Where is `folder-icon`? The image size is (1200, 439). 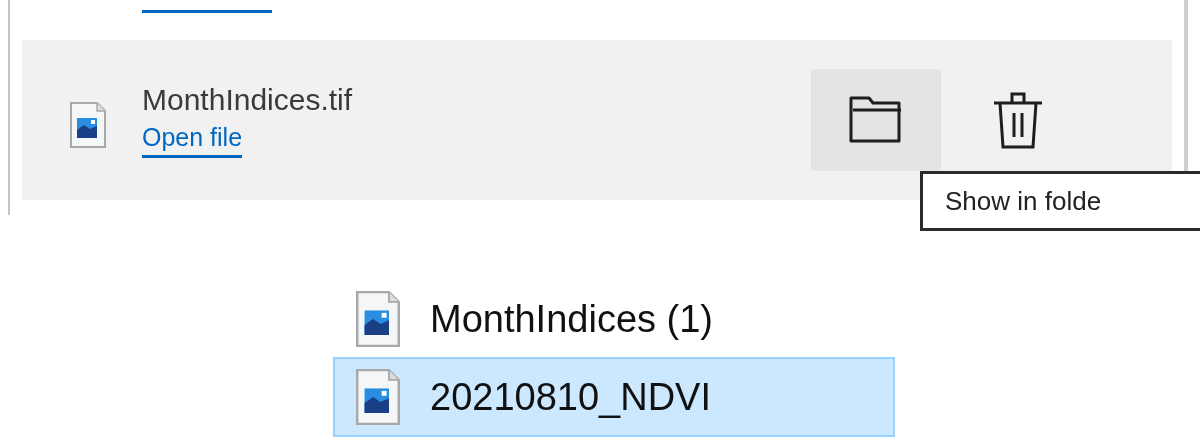 folder-icon is located at coordinates (876, 120).